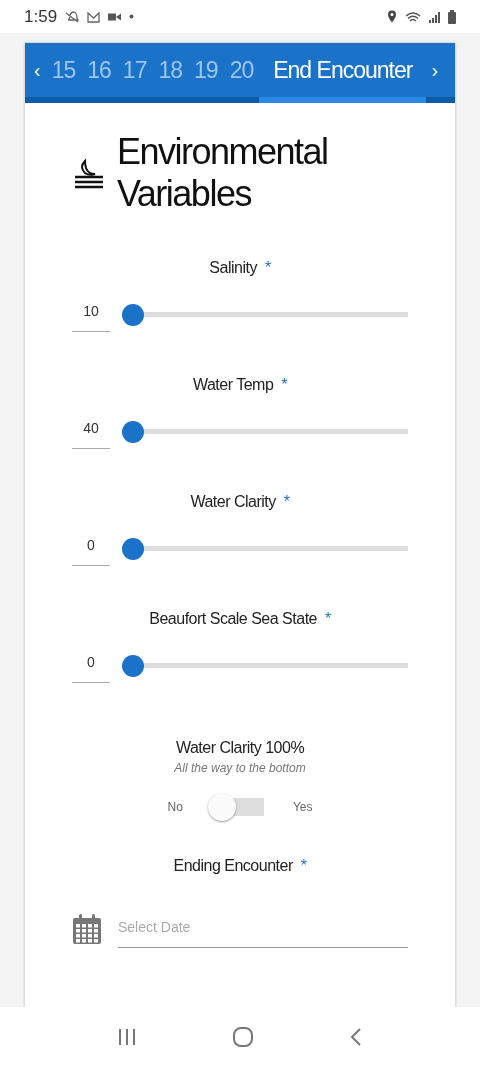 The height and width of the screenshot is (1067, 480). I want to click on date-field: Select Date, so click(263, 928).